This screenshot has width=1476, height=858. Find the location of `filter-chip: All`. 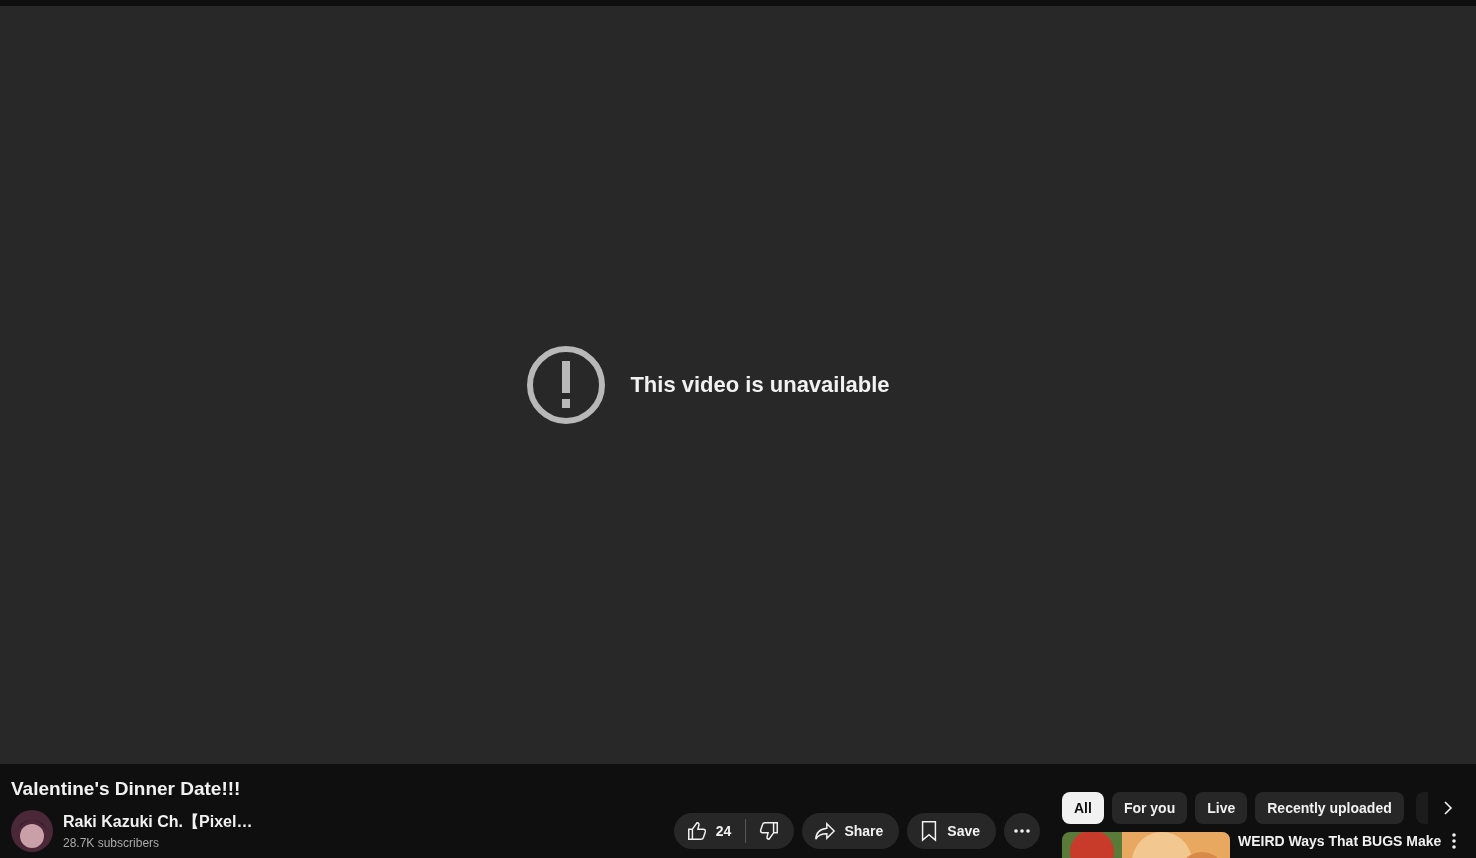

filter-chip: All is located at coordinates (1083, 808).